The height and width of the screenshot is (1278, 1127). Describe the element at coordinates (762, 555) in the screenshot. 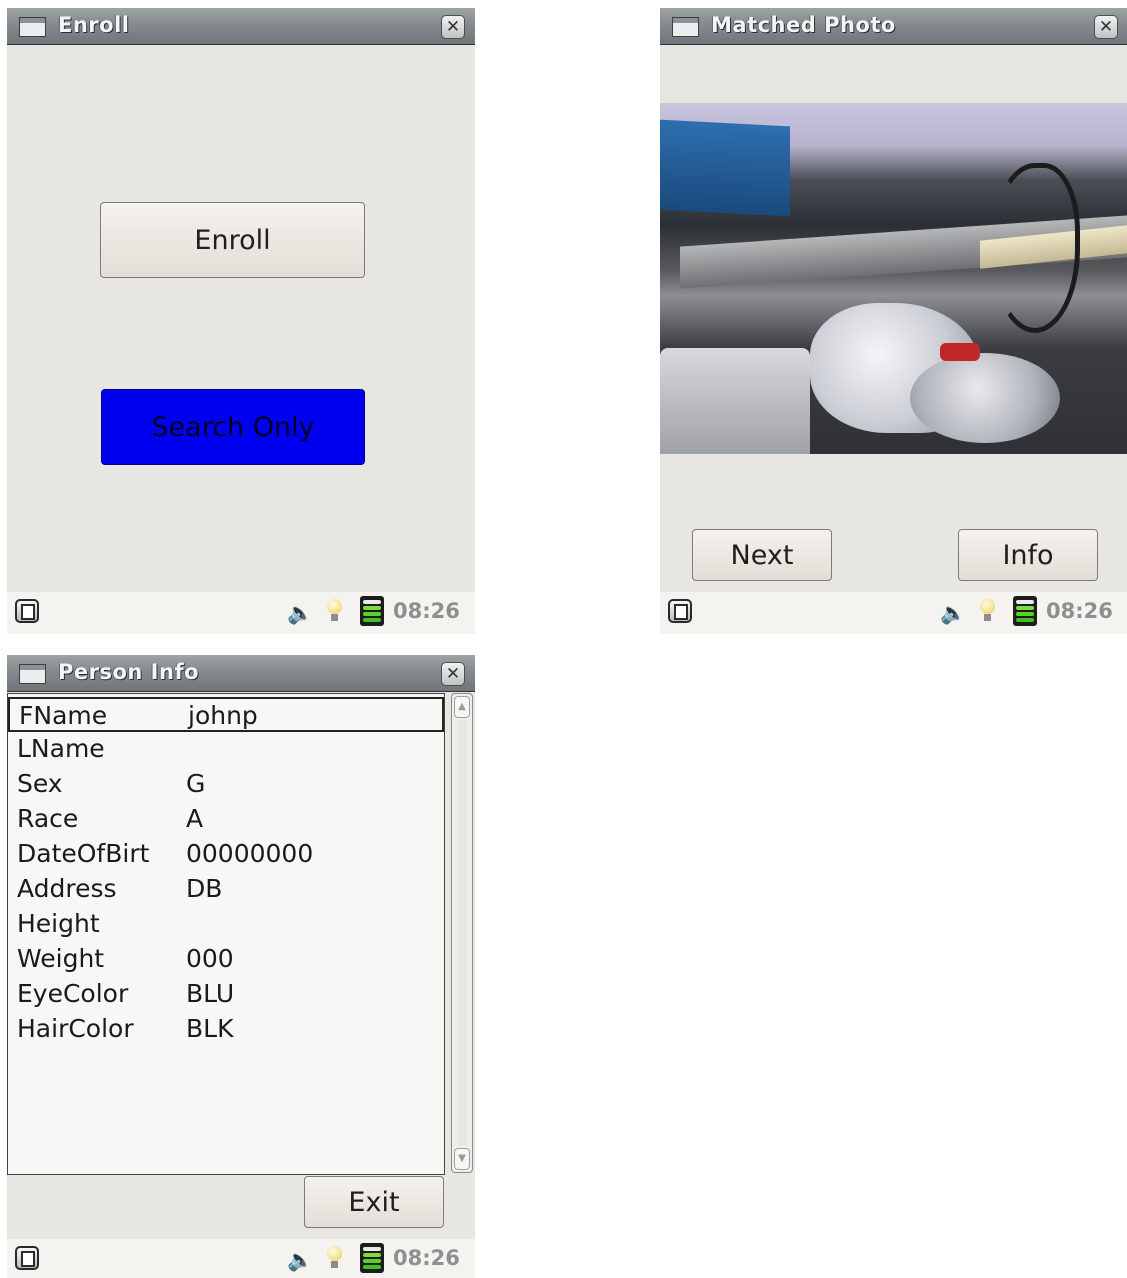

I see `next-button: Next` at that location.